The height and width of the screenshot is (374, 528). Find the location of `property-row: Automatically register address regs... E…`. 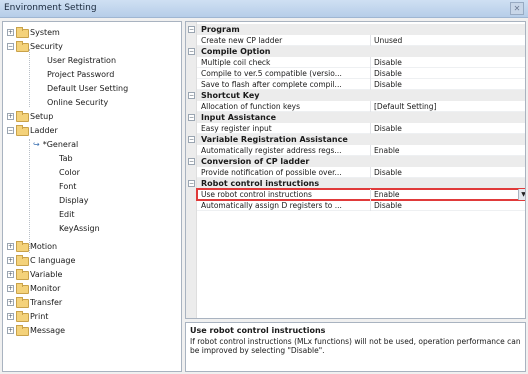

property-row: Automatically register address regs... E… is located at coordinates (361, 150).